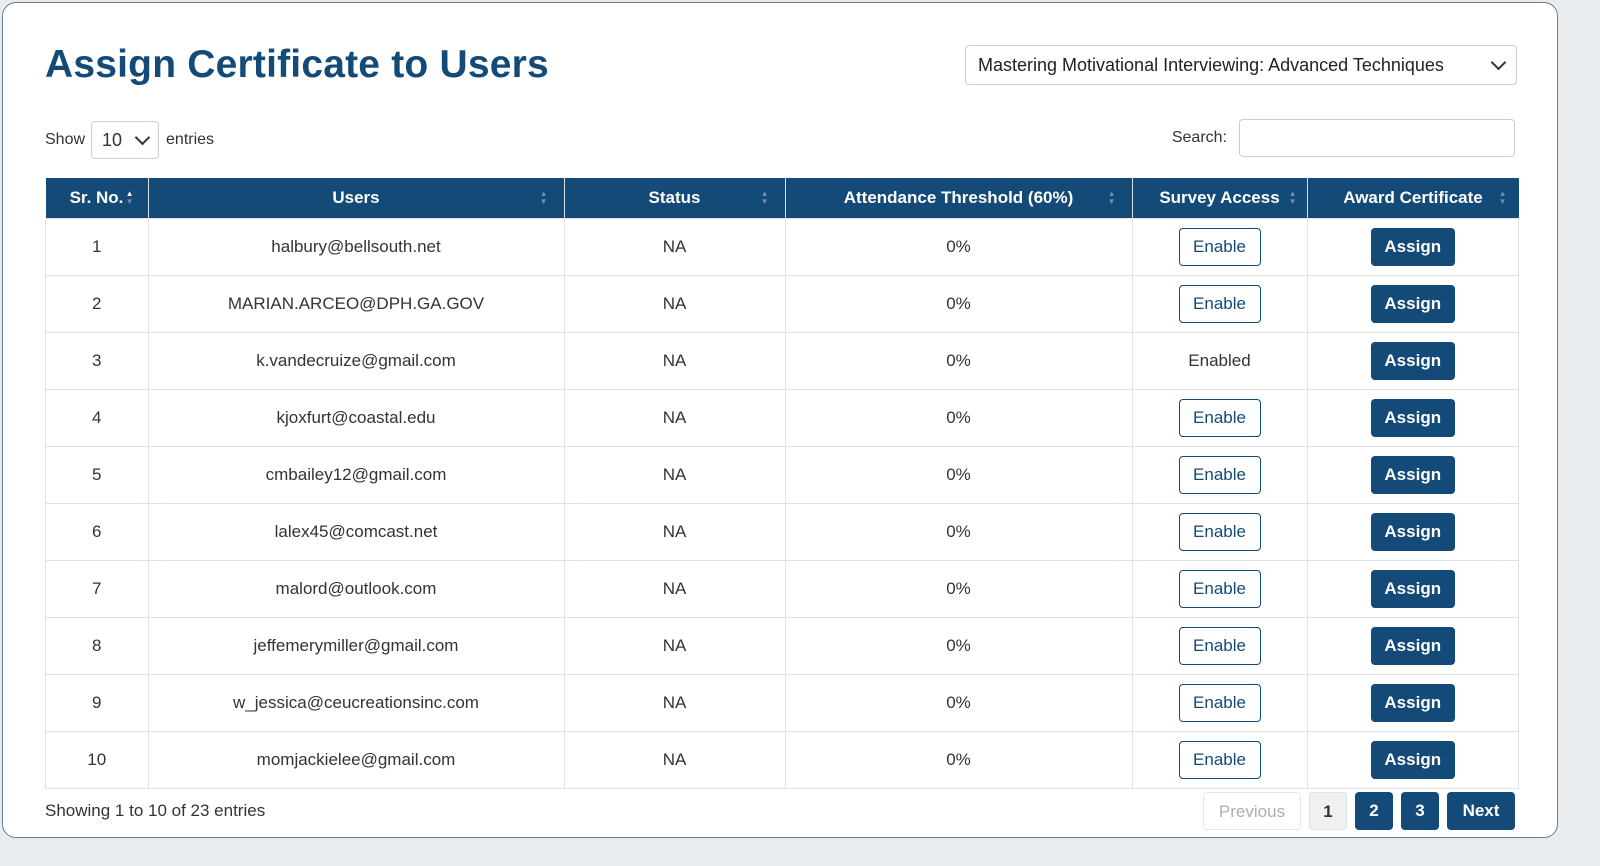  I want to click on table-info: Showing 1 to 10 of 23 entries, so click(155, 810).